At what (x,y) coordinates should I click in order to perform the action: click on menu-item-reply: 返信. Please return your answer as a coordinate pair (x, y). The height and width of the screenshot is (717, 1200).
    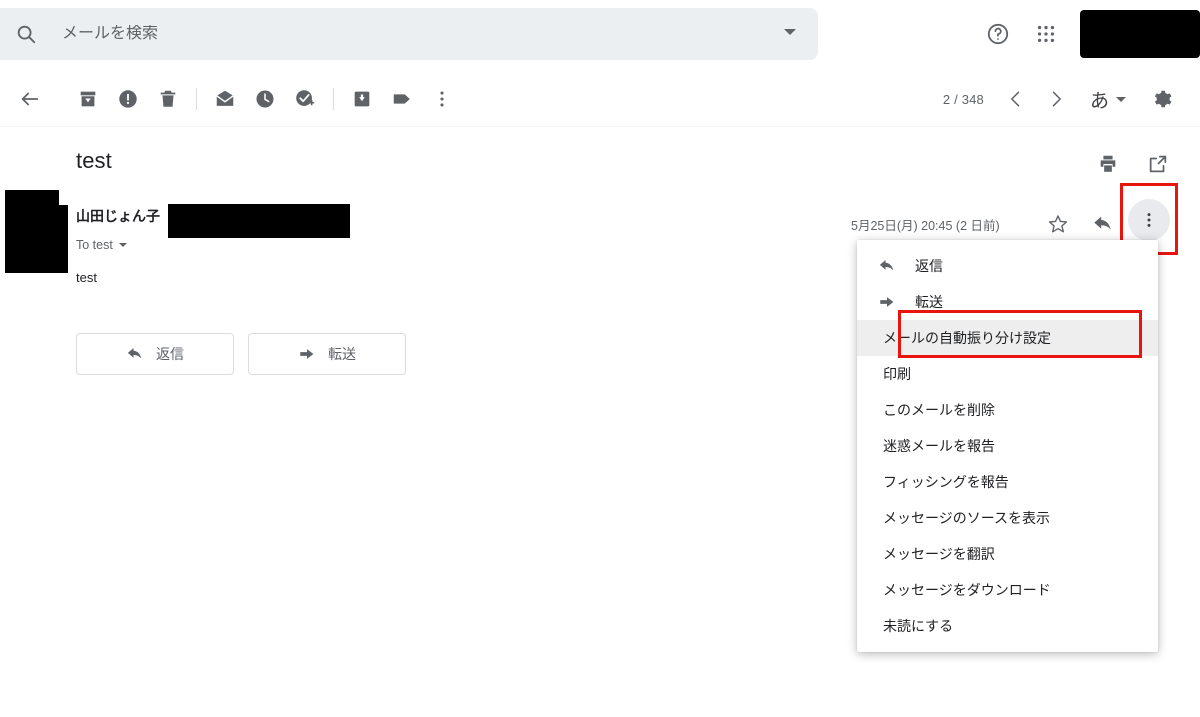
    Looking at the image, I should click on (1007, 266).